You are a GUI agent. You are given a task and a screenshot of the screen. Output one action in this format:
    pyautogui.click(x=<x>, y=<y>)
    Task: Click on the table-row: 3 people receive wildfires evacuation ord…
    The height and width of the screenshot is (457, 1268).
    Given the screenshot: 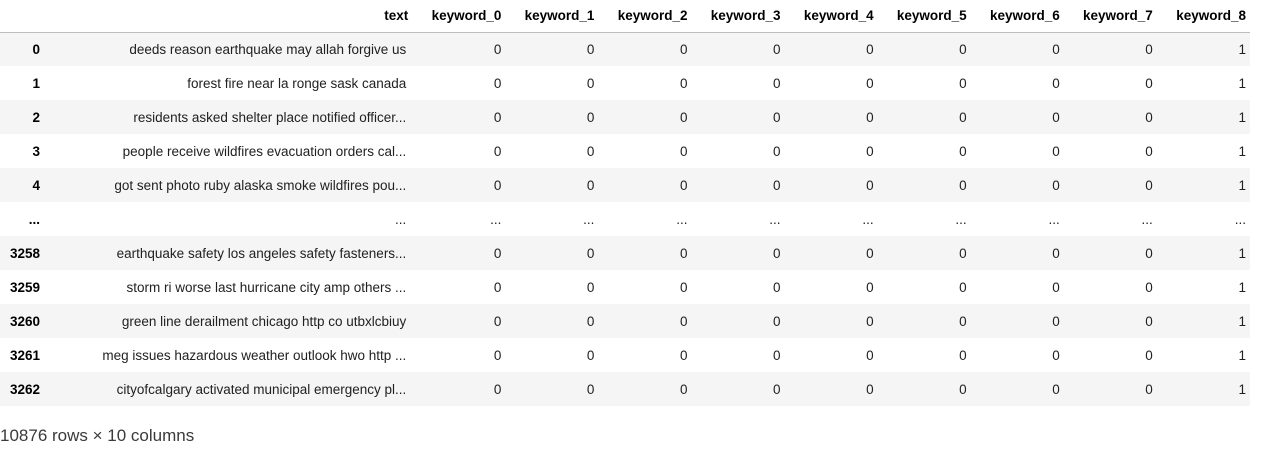 What is the action you would take?
    pyautogui.click(x=625, y=151)
    